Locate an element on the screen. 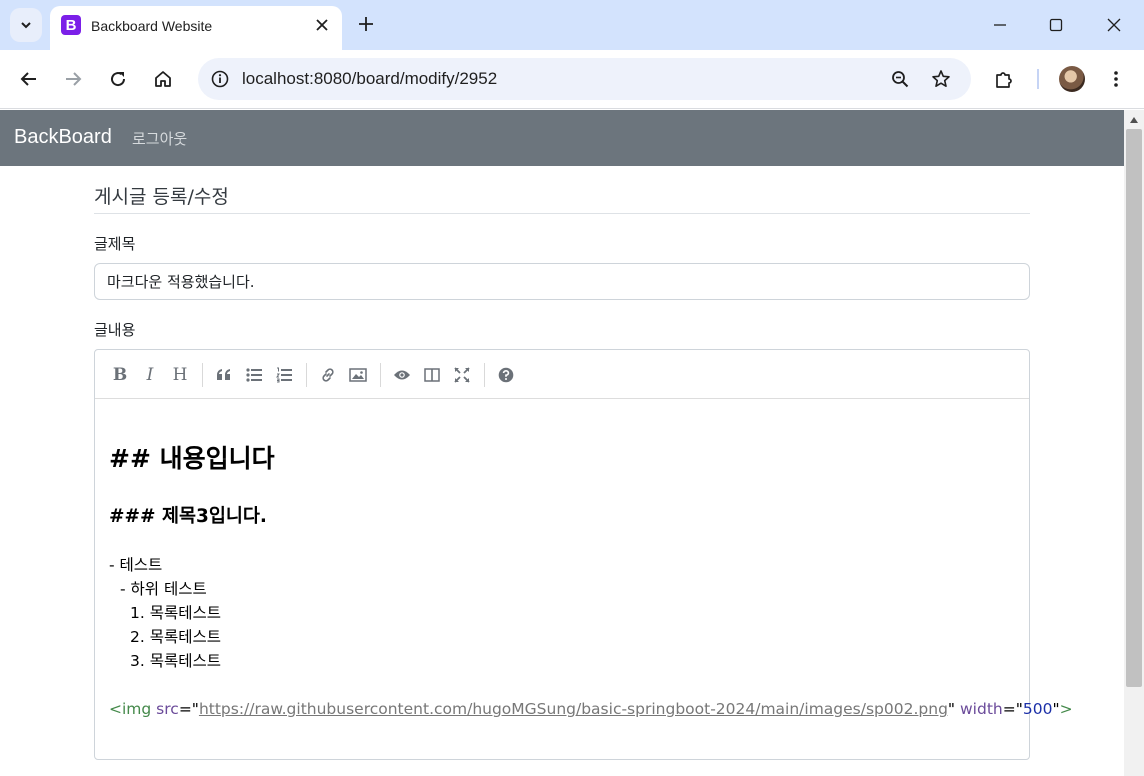 Image resolution: width=1144 pixels, height=776 pixels. reload-icon is located at coordinates (118, 79).